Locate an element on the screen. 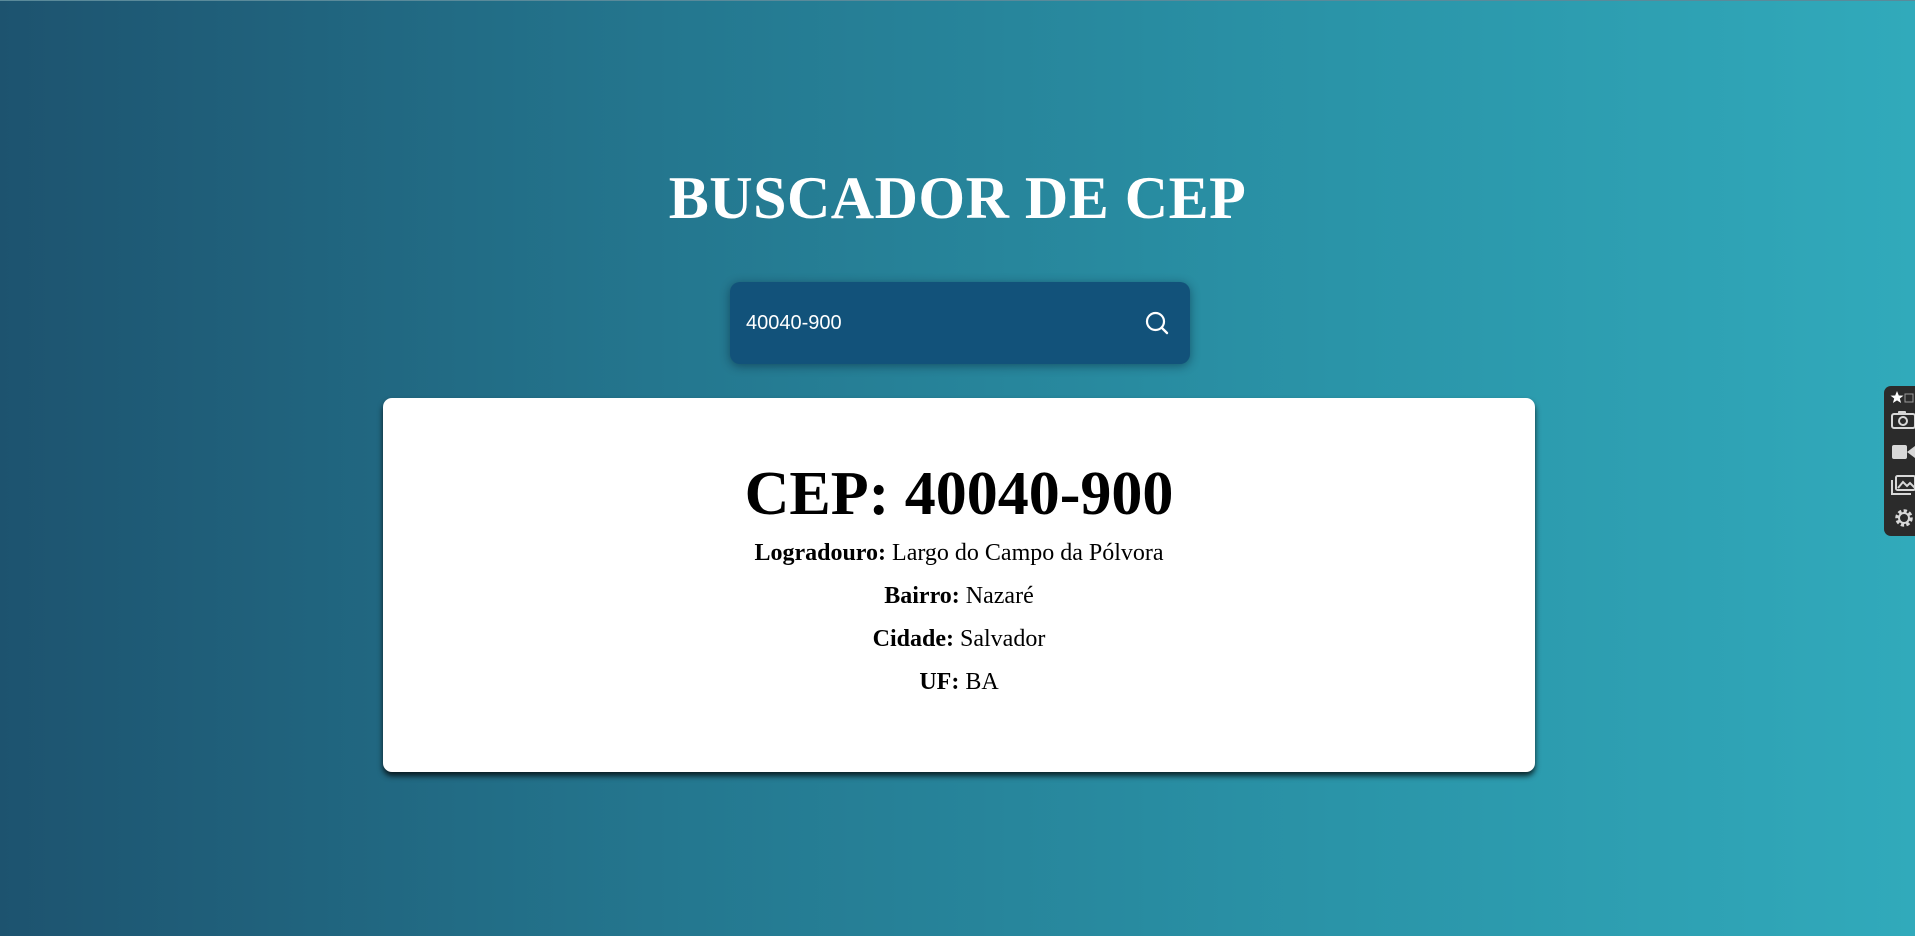 Image resolution: width=1915 pixels, height=936 pixels. cidade-label: Cidade: is located at coordinates (913, 639).